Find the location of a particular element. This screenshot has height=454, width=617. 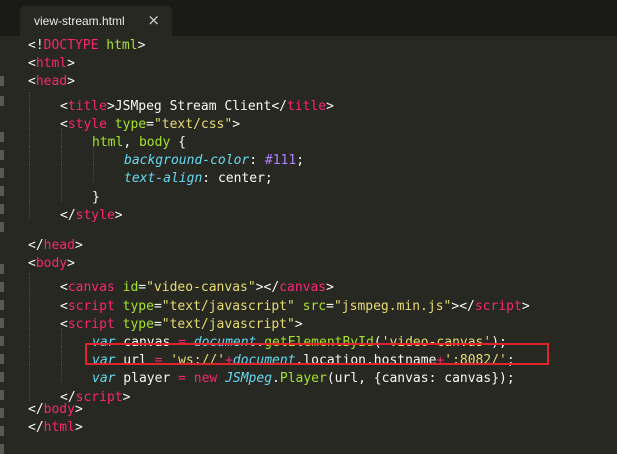

code-line: </style> is located at coordinates (279, 211).